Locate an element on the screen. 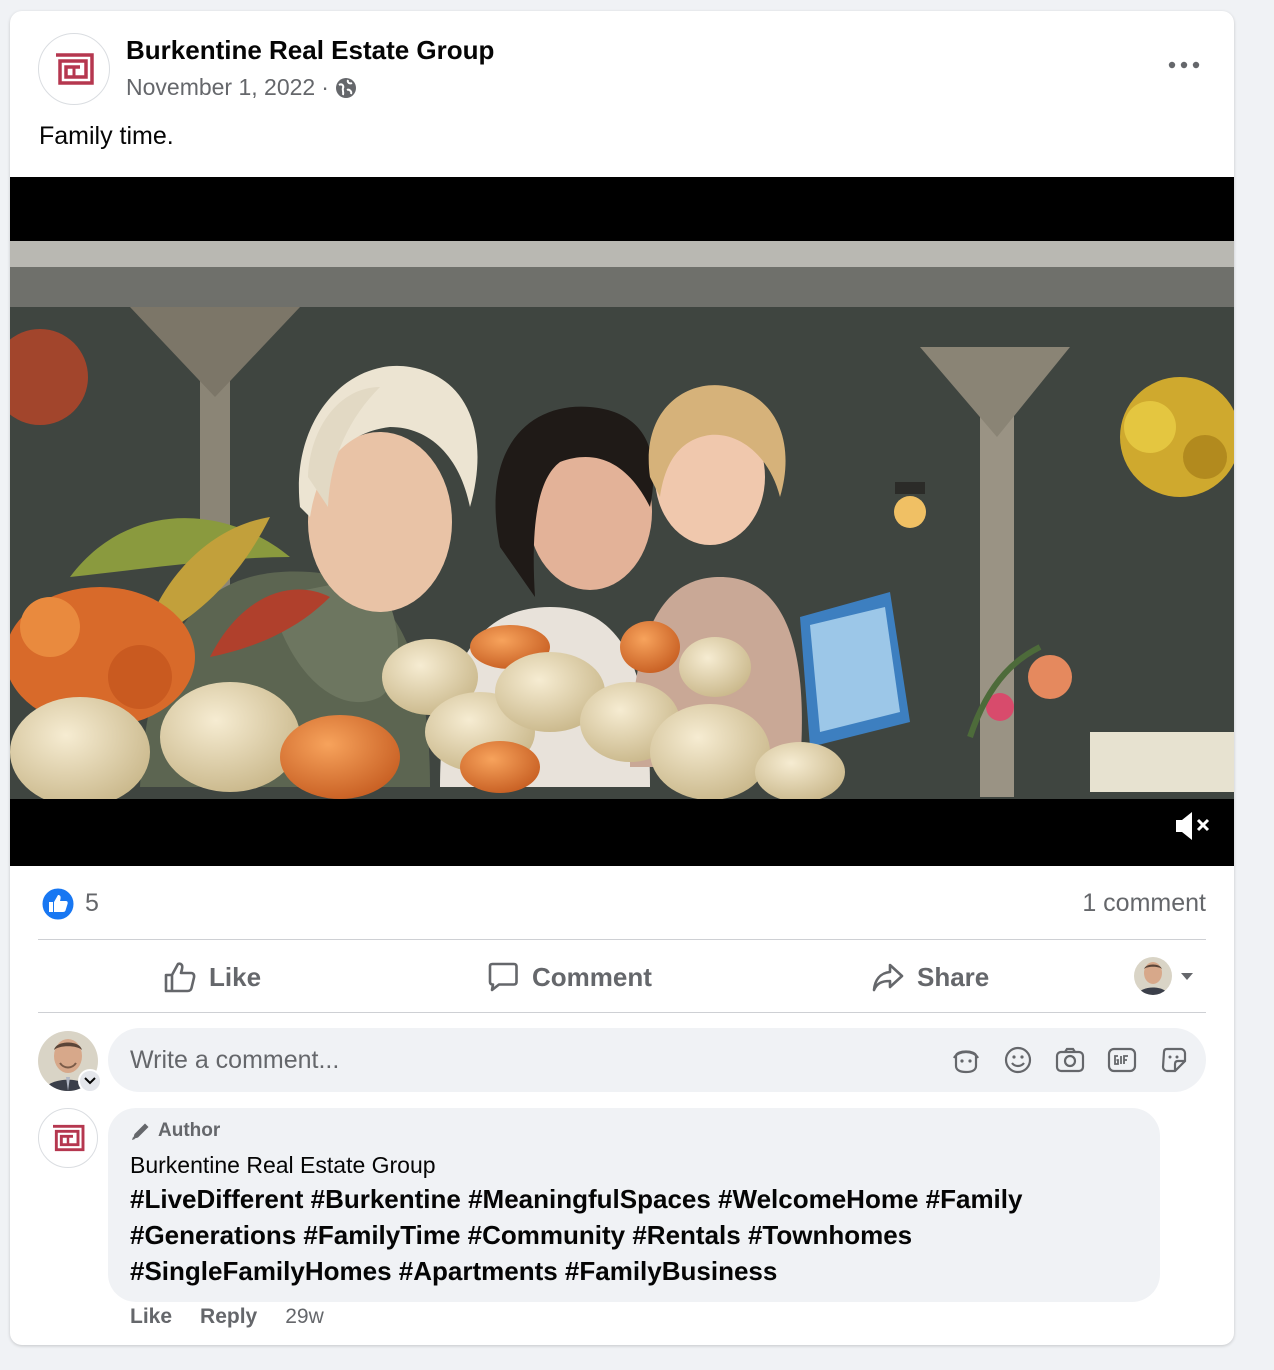 The height and width of the screenshot is (1370, 1274). mute-toggle-button is located at coordinates (1196, 826).